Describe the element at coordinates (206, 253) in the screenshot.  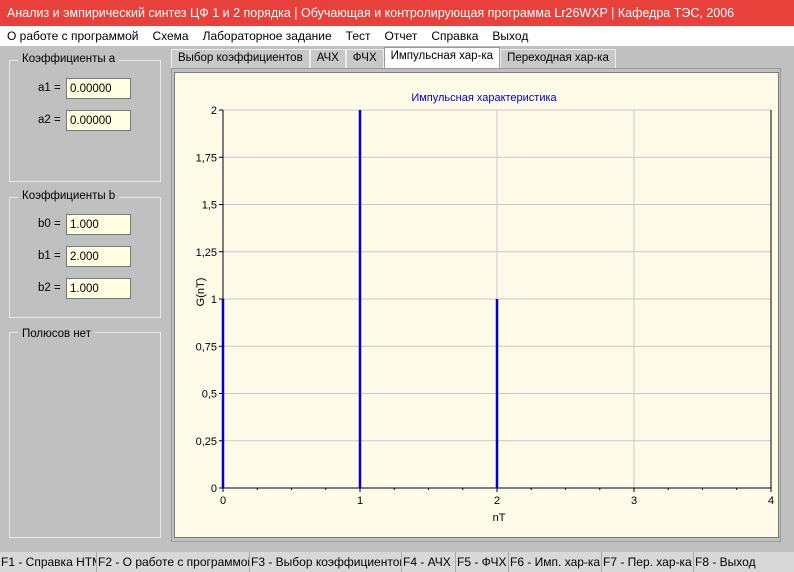
I see `y-tick-label: 1,25` at that location.